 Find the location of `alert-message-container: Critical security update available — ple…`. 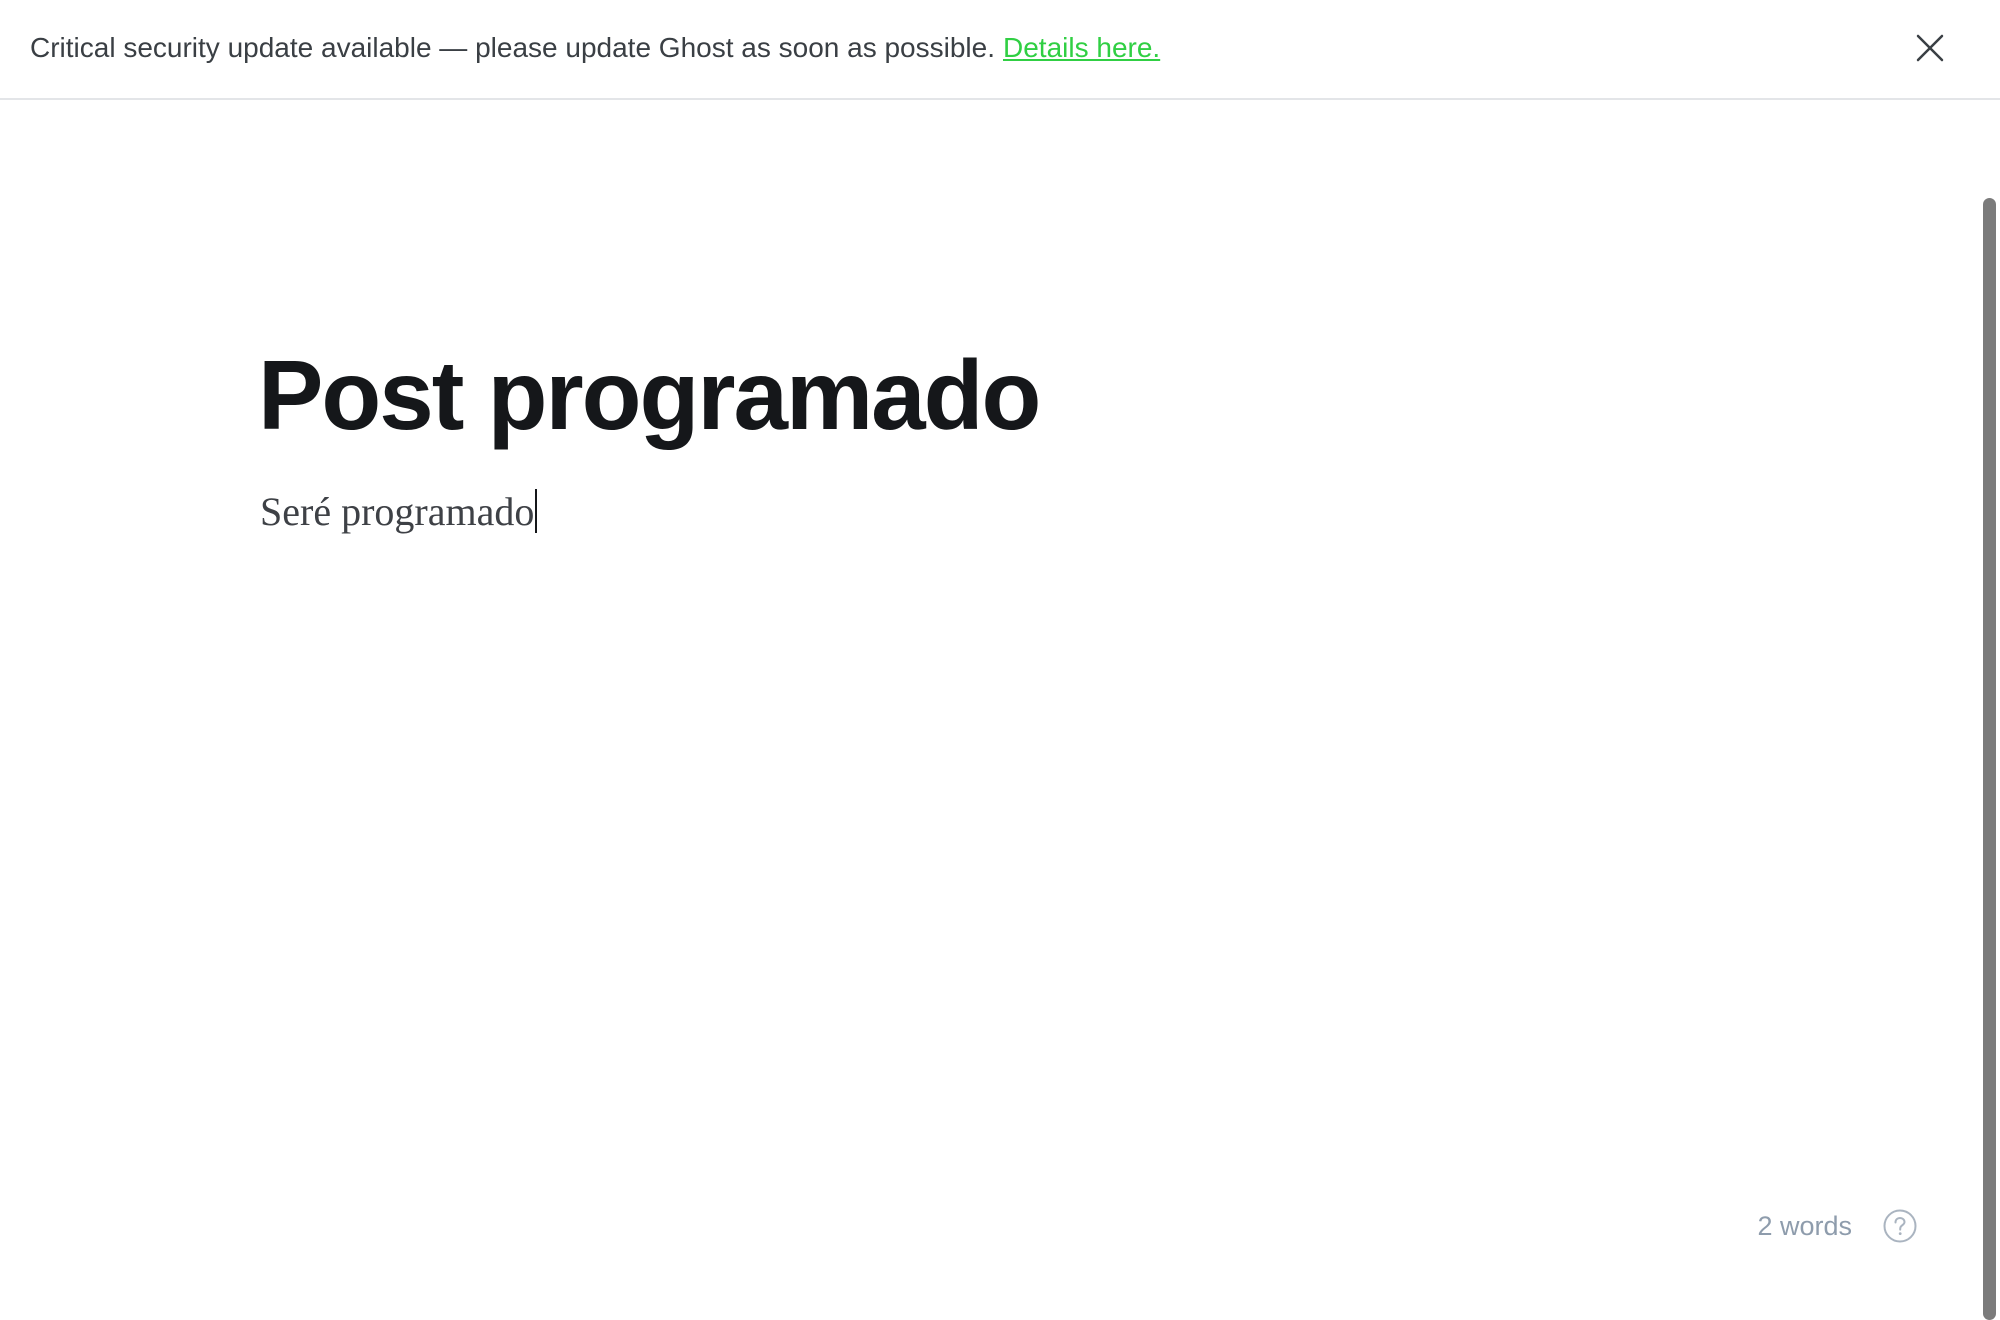

alert-message-container: Critical security update available — ple… is located at coordinates (595, 48).